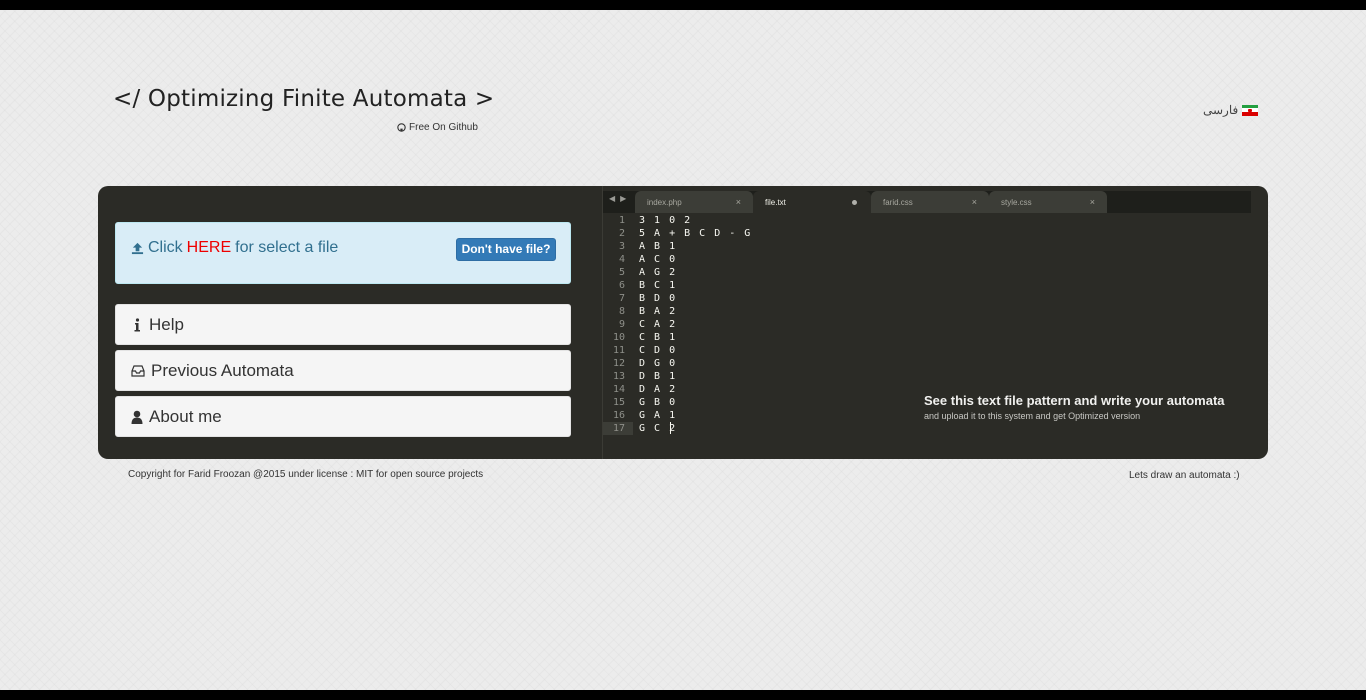 The image size is (1366, 700). I want to click on no-file-button: Don't have file?, so click(506, 249).